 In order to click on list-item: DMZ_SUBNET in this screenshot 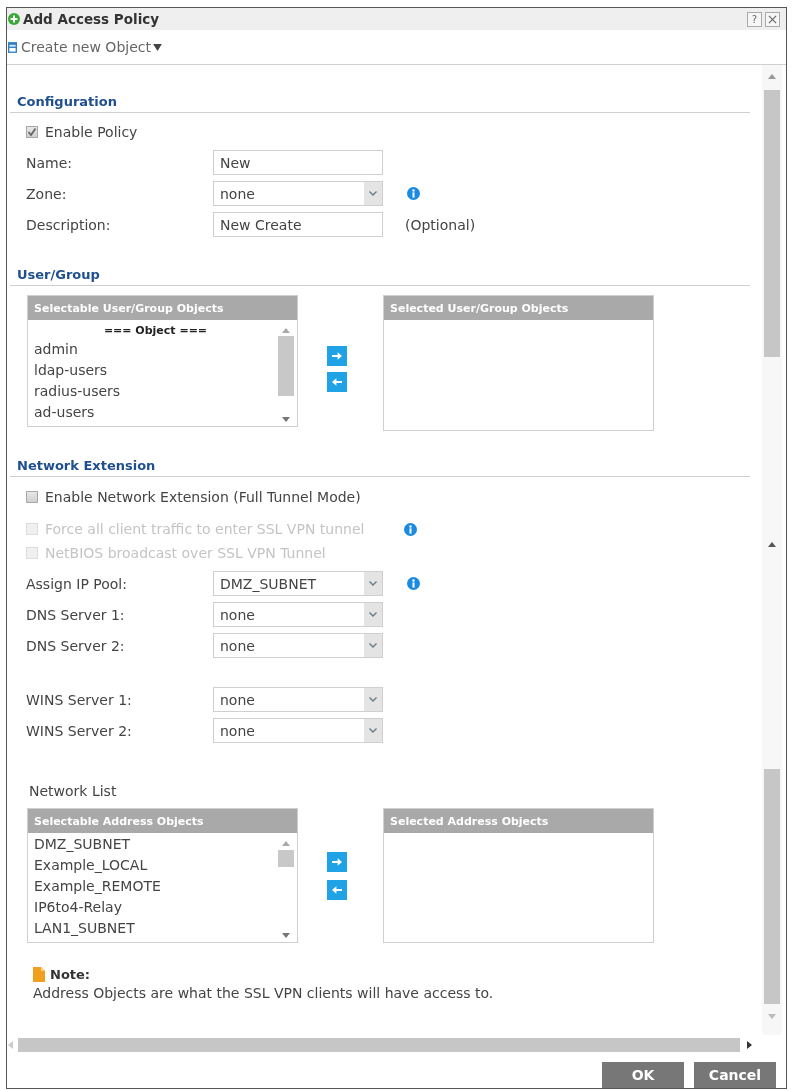, I will do `click(155, 844)`.